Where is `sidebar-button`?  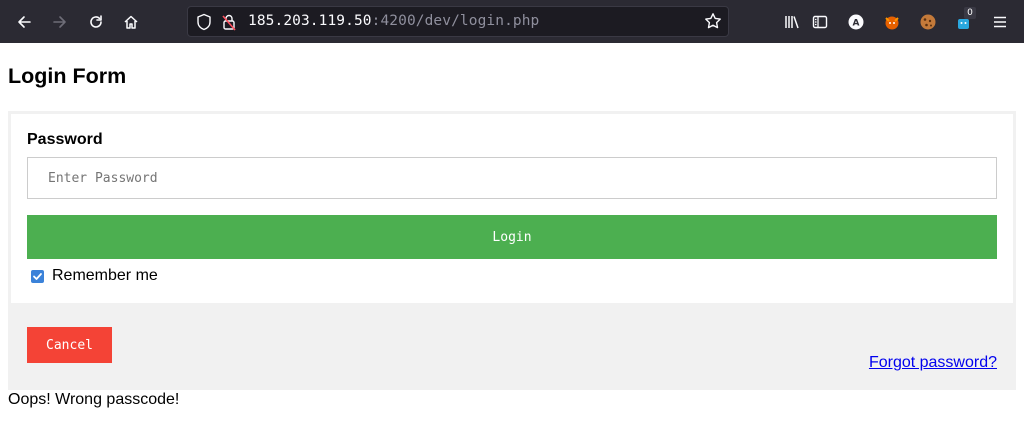 sidebar-button is located at coordinates (820, 22).